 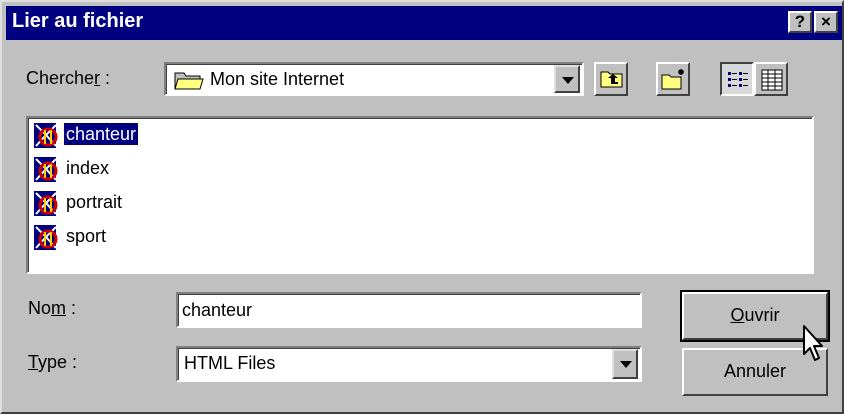 What do you see at coordinates (374, 79) in the screenshot?
I see `look-in-combo: Mon site Internet` at bounding box center [374, 79].